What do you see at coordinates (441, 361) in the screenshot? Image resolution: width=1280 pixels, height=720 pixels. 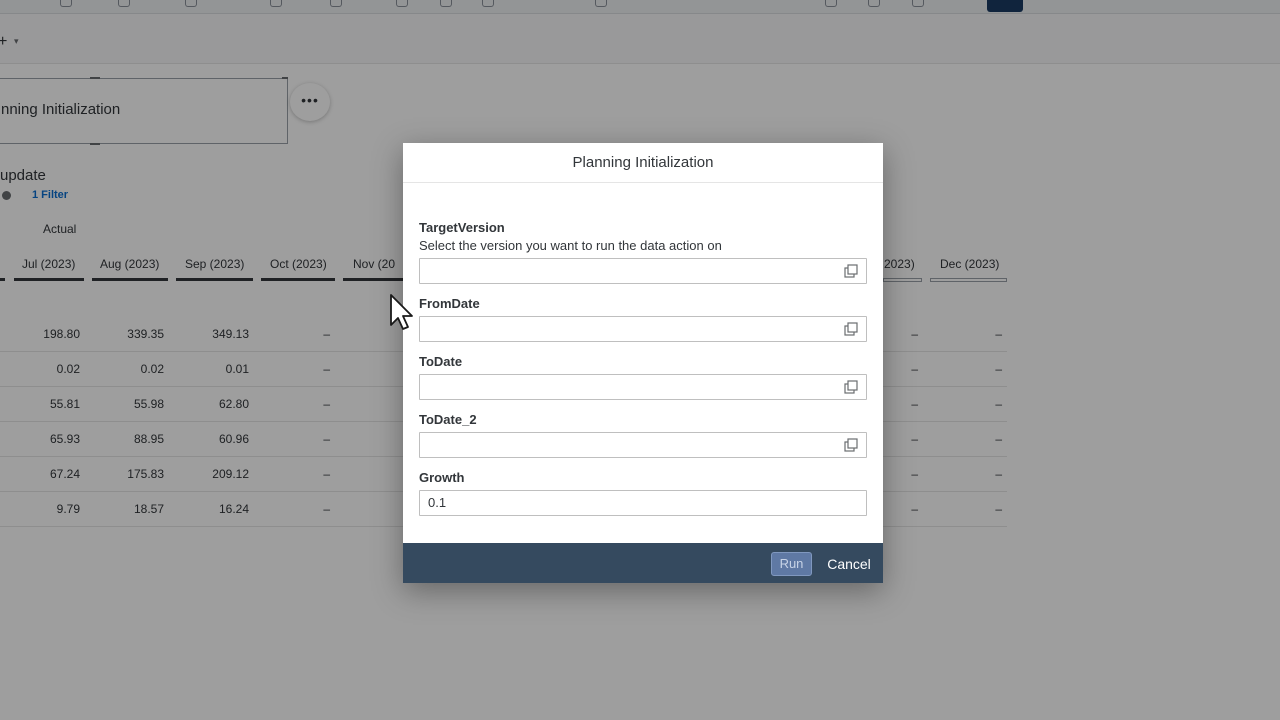 I see `to-date-label: ToDate` at bounding box center [441, 361].